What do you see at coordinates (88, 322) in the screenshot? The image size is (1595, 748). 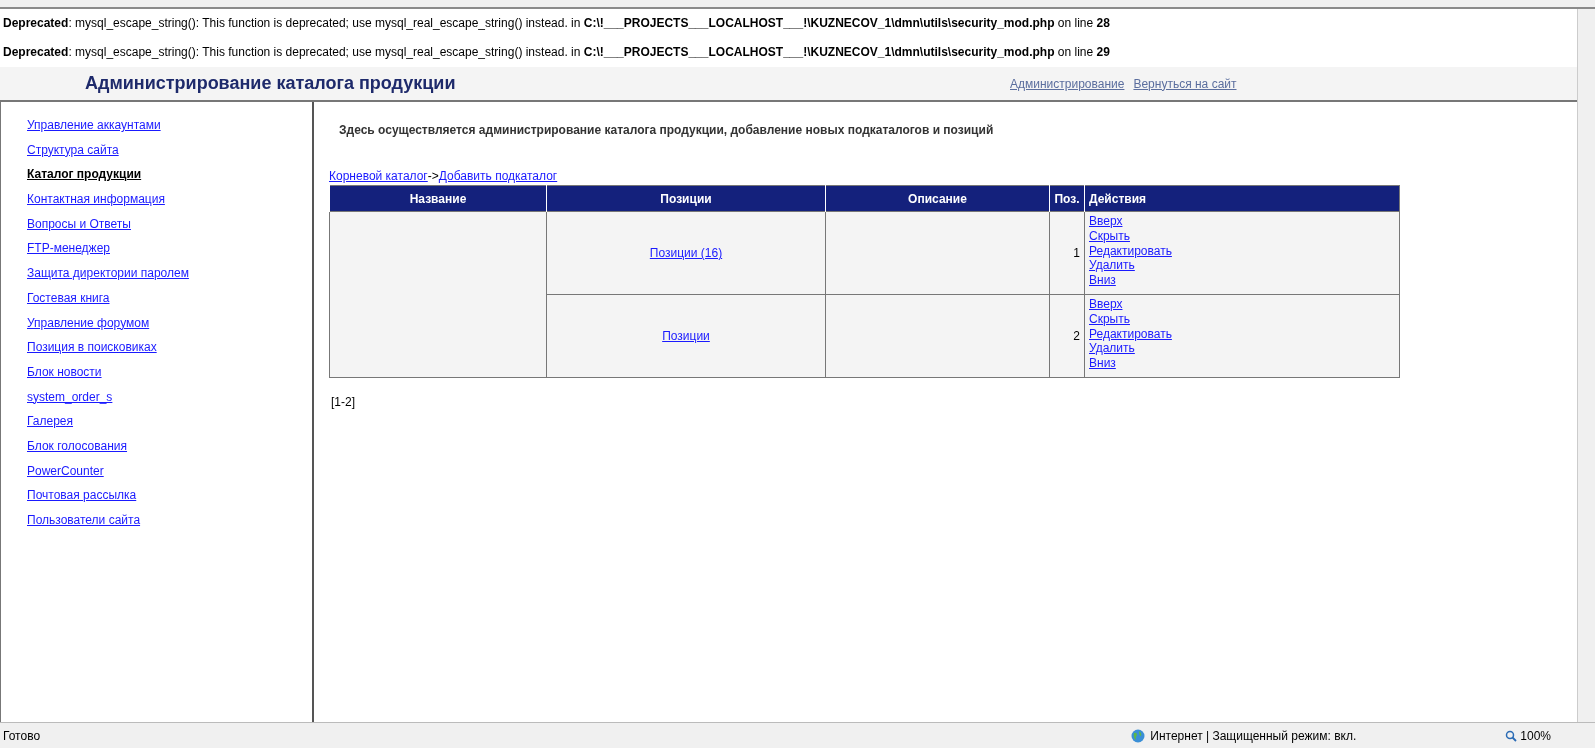 I see `sidebar-link: Управление форумом` at bounding box center [88, 322].